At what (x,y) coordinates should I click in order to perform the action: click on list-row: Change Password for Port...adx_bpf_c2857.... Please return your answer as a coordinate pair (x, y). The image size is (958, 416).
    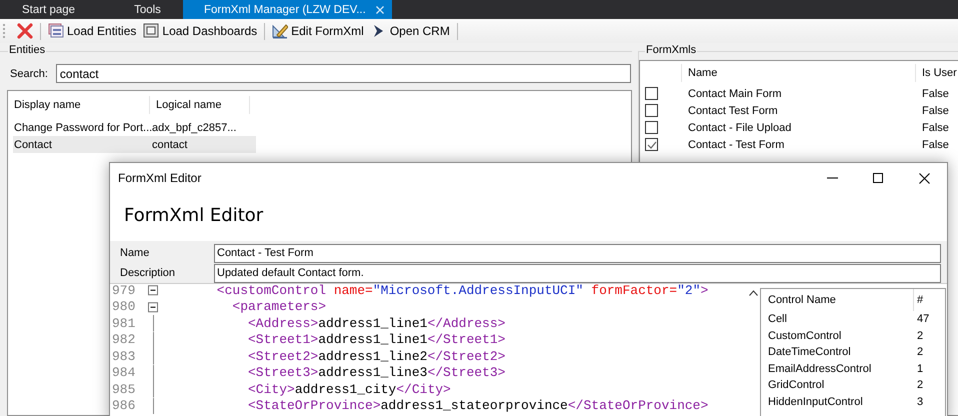
    Looking at the image, I should click on (134, 127).